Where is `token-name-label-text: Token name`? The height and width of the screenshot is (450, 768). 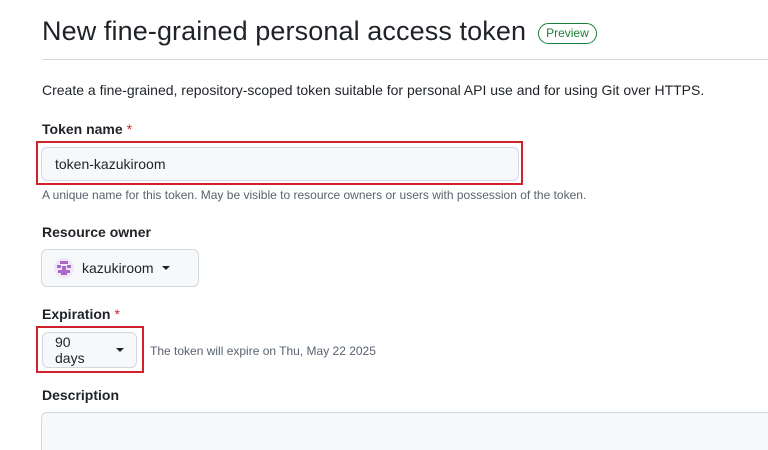 token-name-label-text: Token name is located at coordinates (82, 129).